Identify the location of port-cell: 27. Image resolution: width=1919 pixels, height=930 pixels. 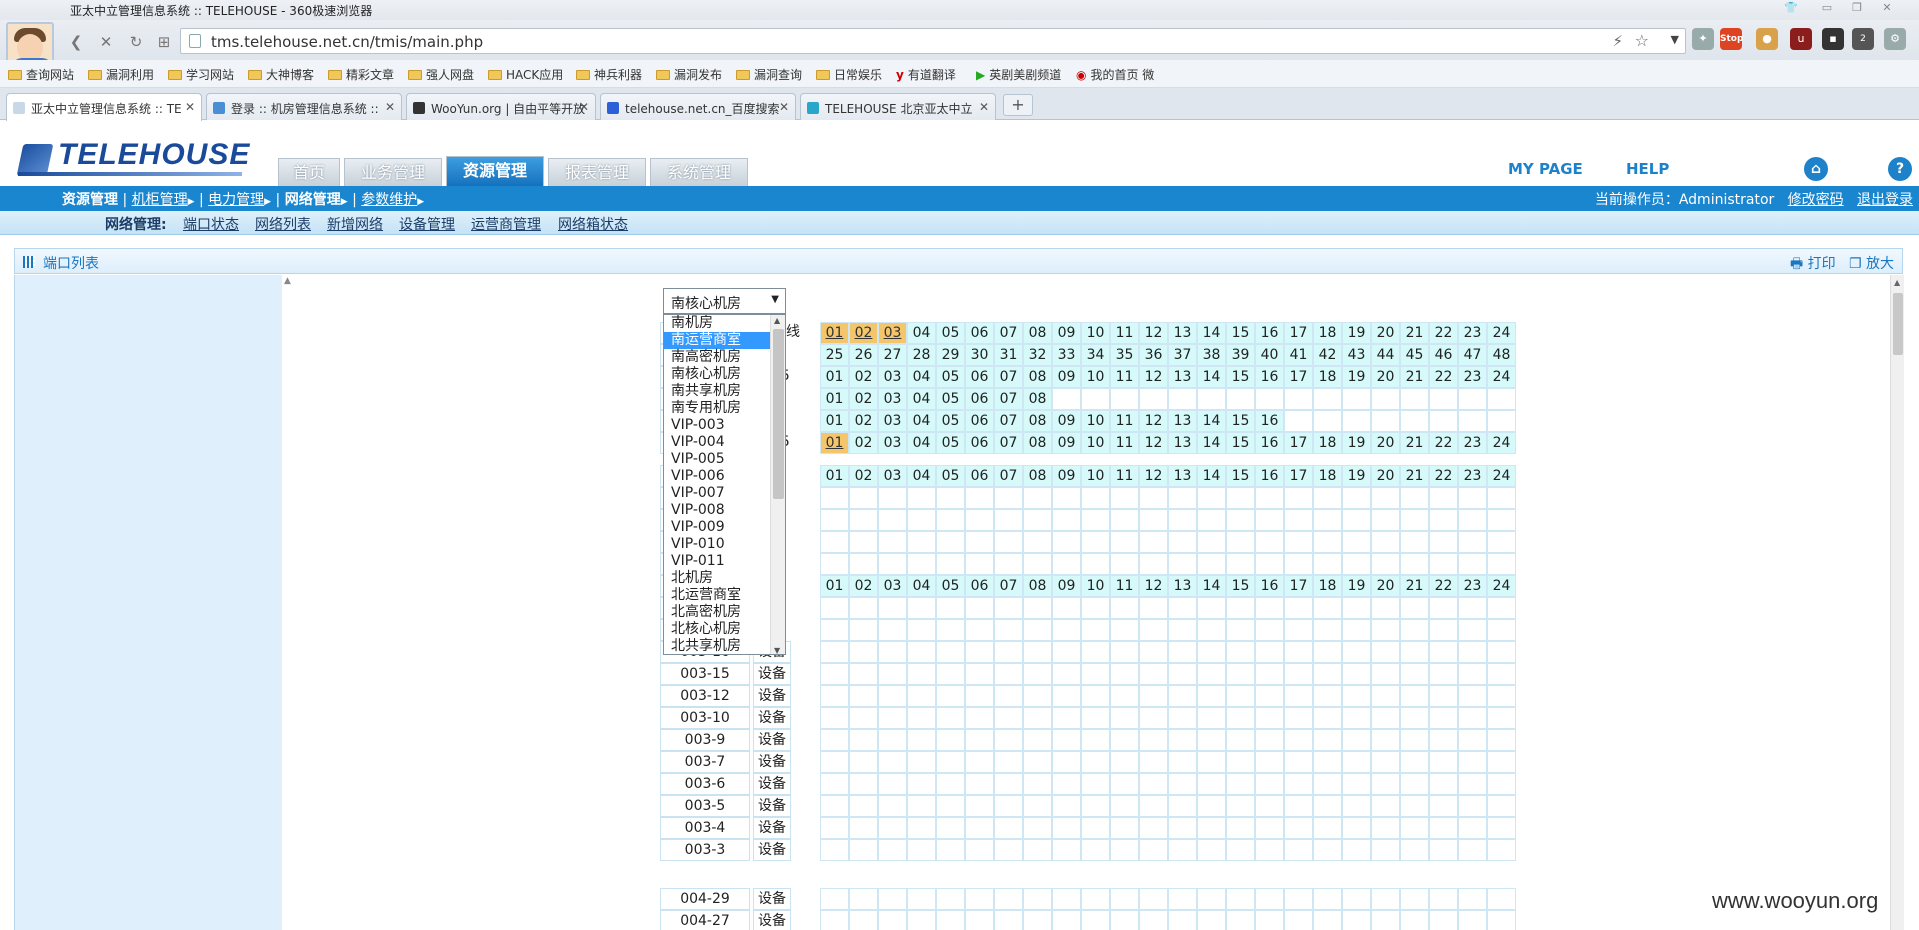
(892, 355).